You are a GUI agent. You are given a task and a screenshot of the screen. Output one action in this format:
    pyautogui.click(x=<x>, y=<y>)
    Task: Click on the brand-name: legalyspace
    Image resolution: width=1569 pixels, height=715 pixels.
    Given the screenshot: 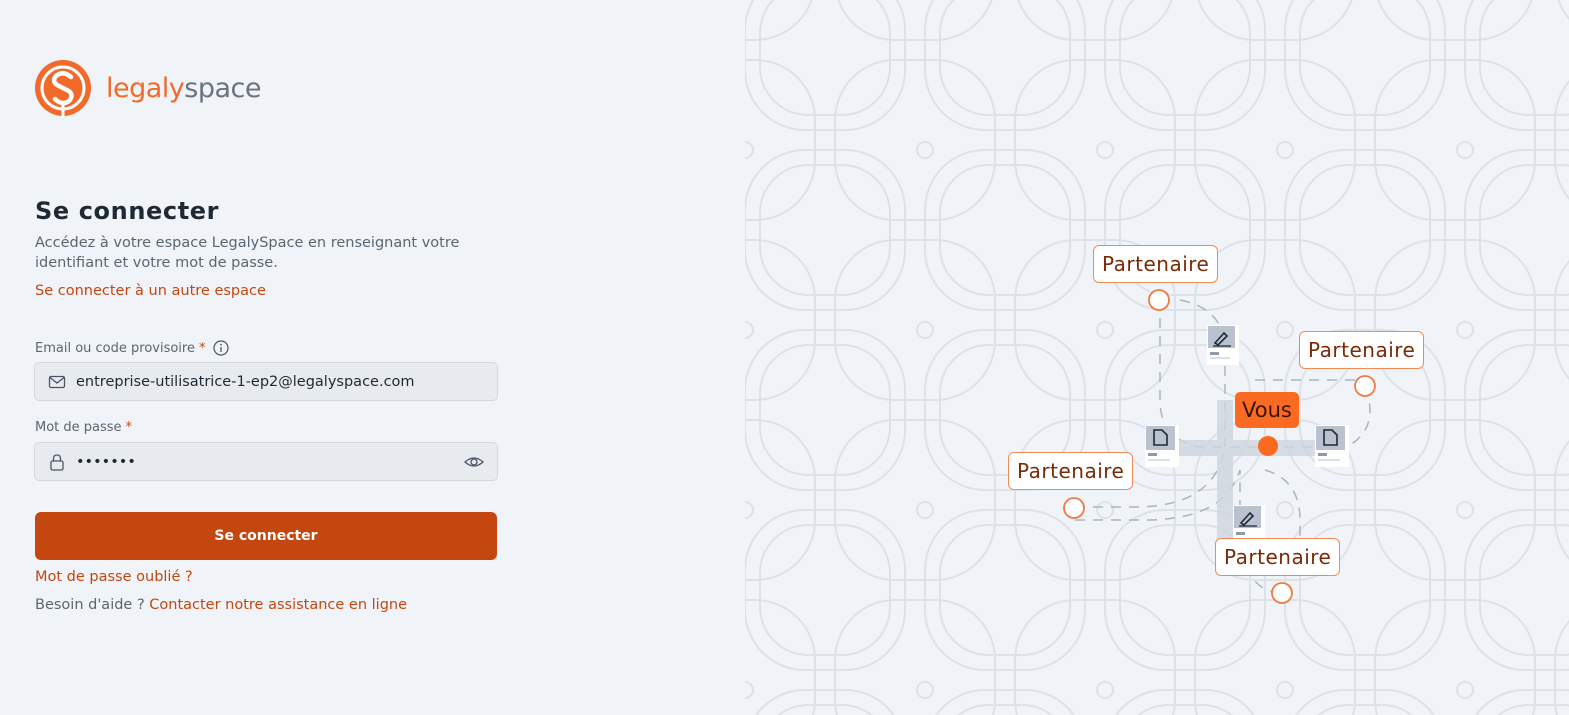 What is the action you would take?
    pyautogui.click(x=183, y=88)
    